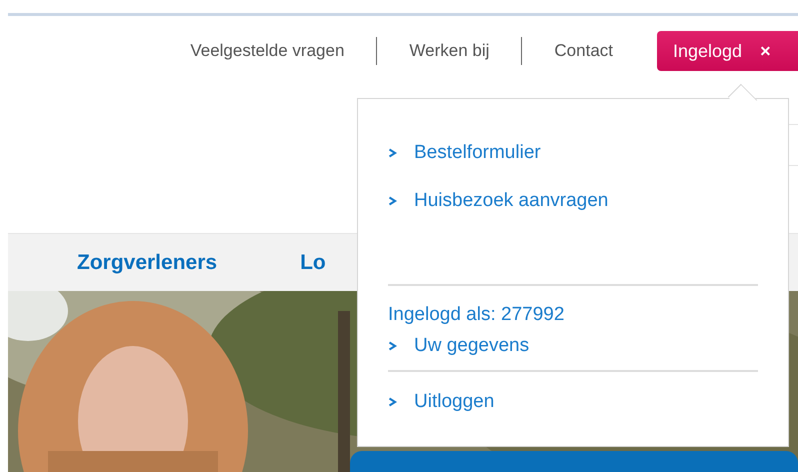 The height and width of the screenshot is (472, 798). I want to click on top-link: Veelgestelde vragen, so click(267, 51).